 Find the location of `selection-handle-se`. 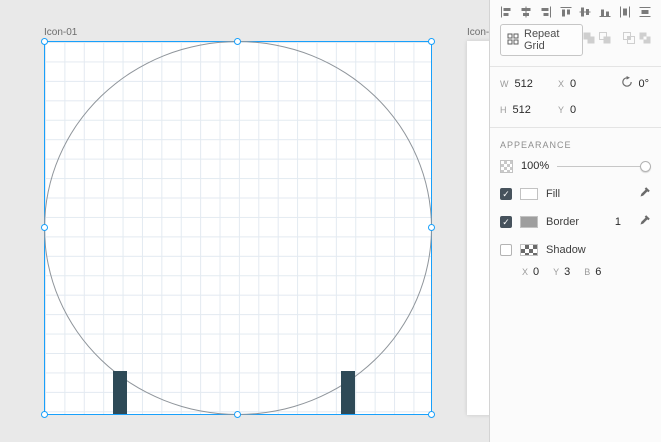

selection-handle-se is located at coordinates (431, 414).